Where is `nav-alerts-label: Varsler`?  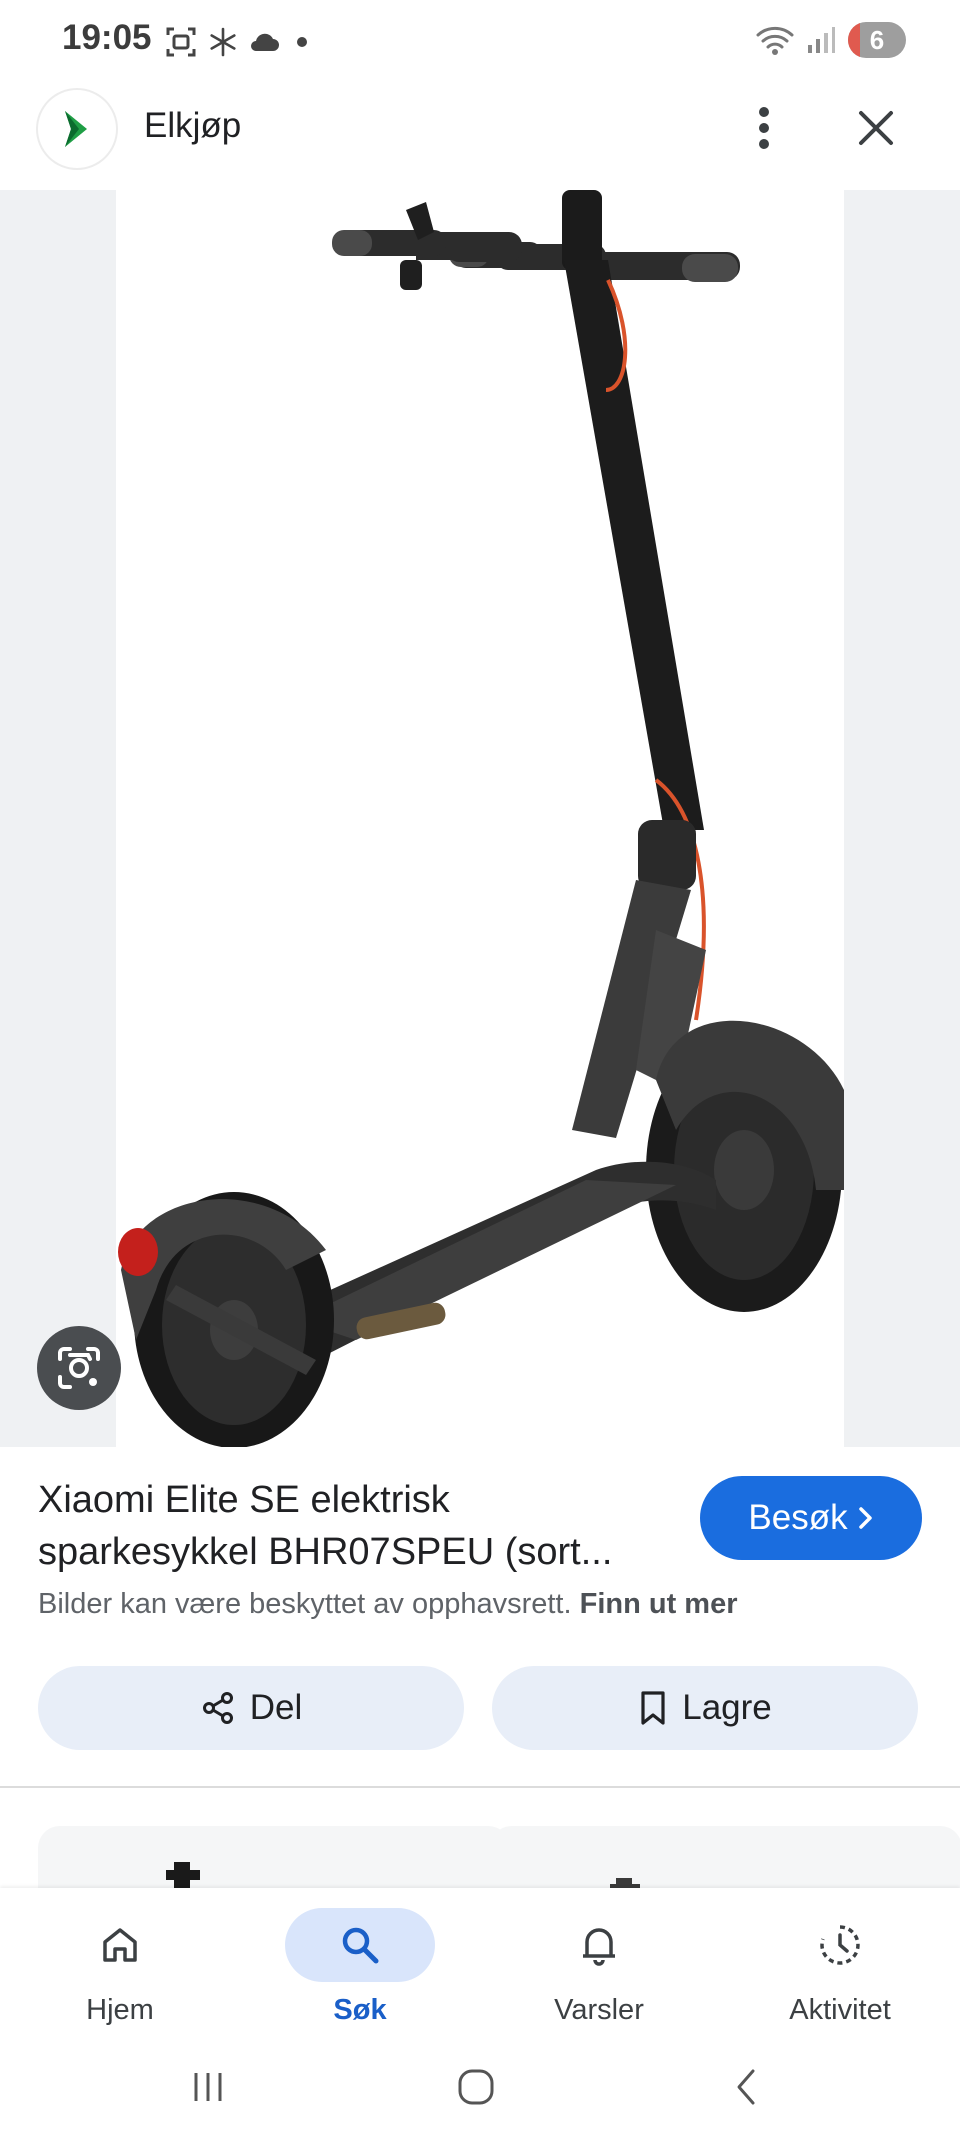 nav-alerts-label: Varsler is located at coordinates (599, 2010).